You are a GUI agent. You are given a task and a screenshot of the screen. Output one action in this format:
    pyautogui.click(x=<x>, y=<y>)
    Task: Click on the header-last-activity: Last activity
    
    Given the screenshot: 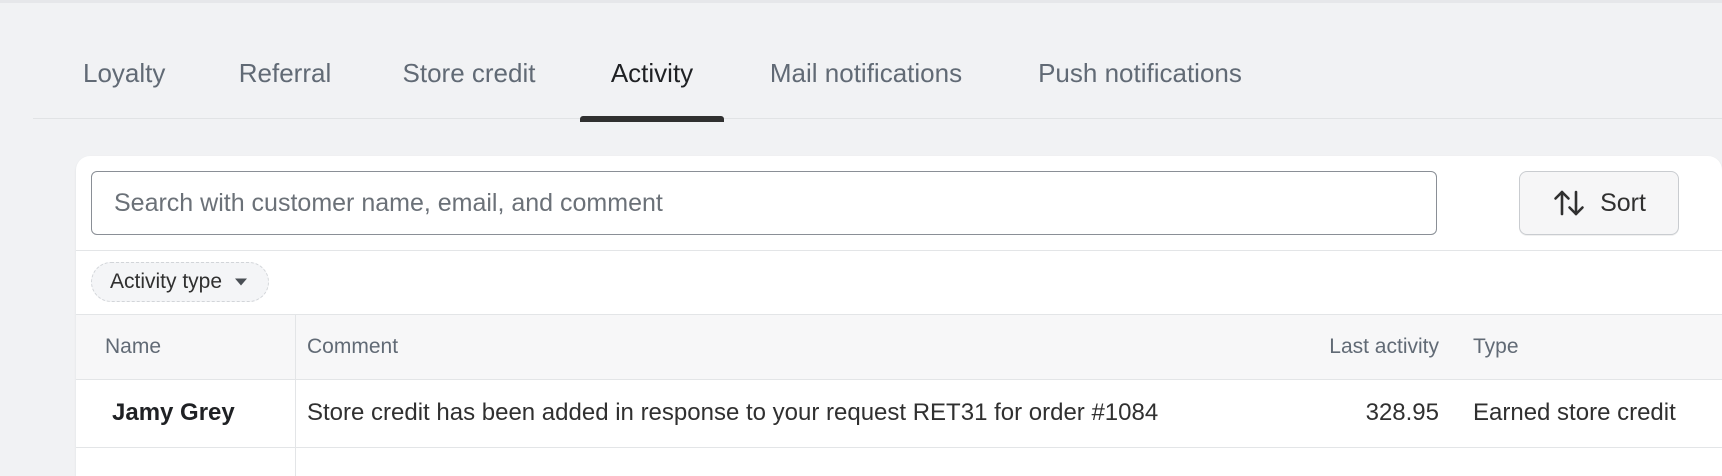 What is the action you would take?
    pyautogui.click(x=1384, y=346)
    